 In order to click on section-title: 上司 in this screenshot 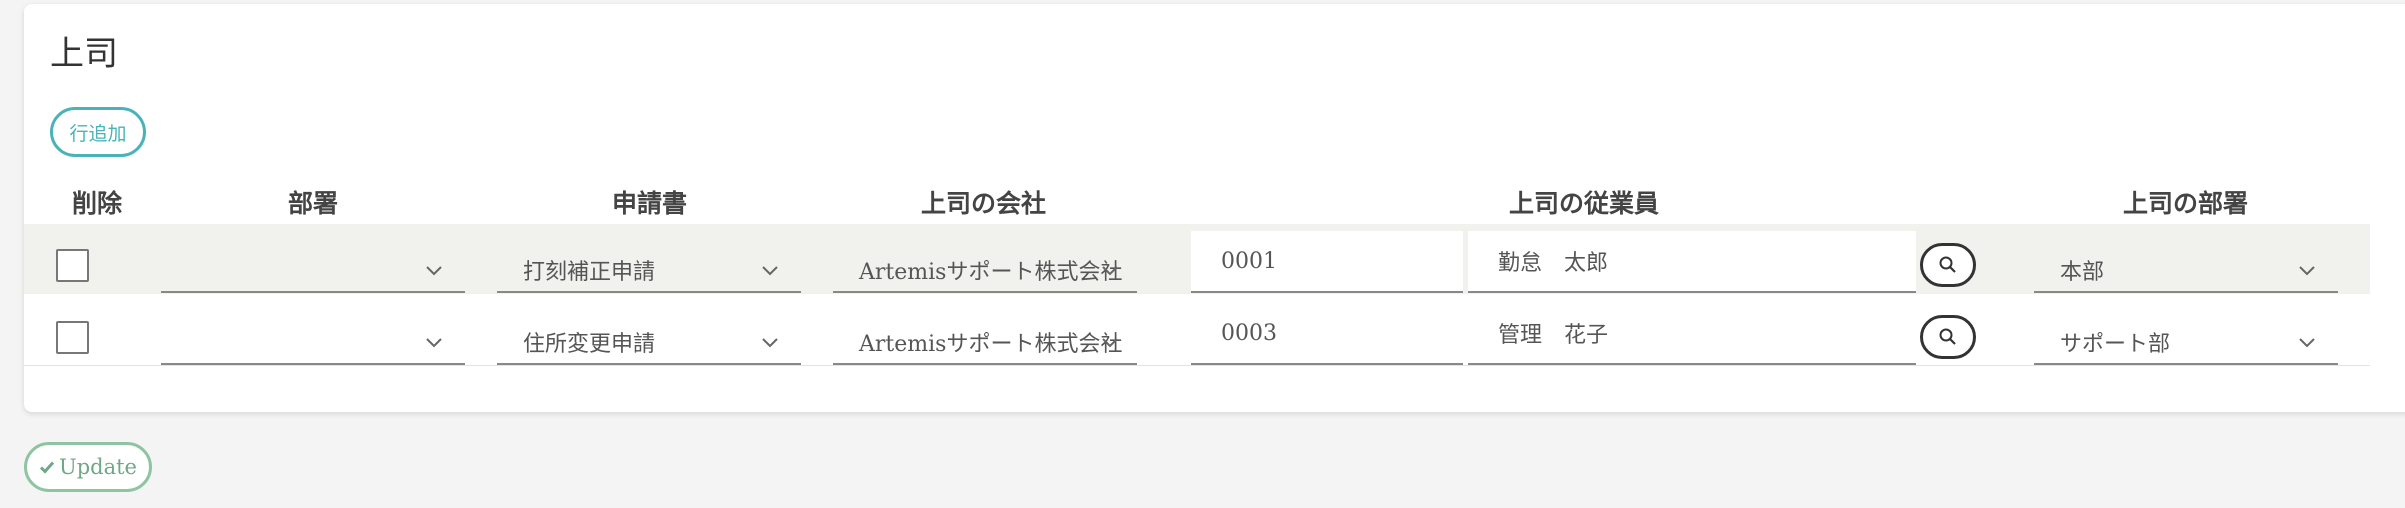, I will do `click(84, 54)`.